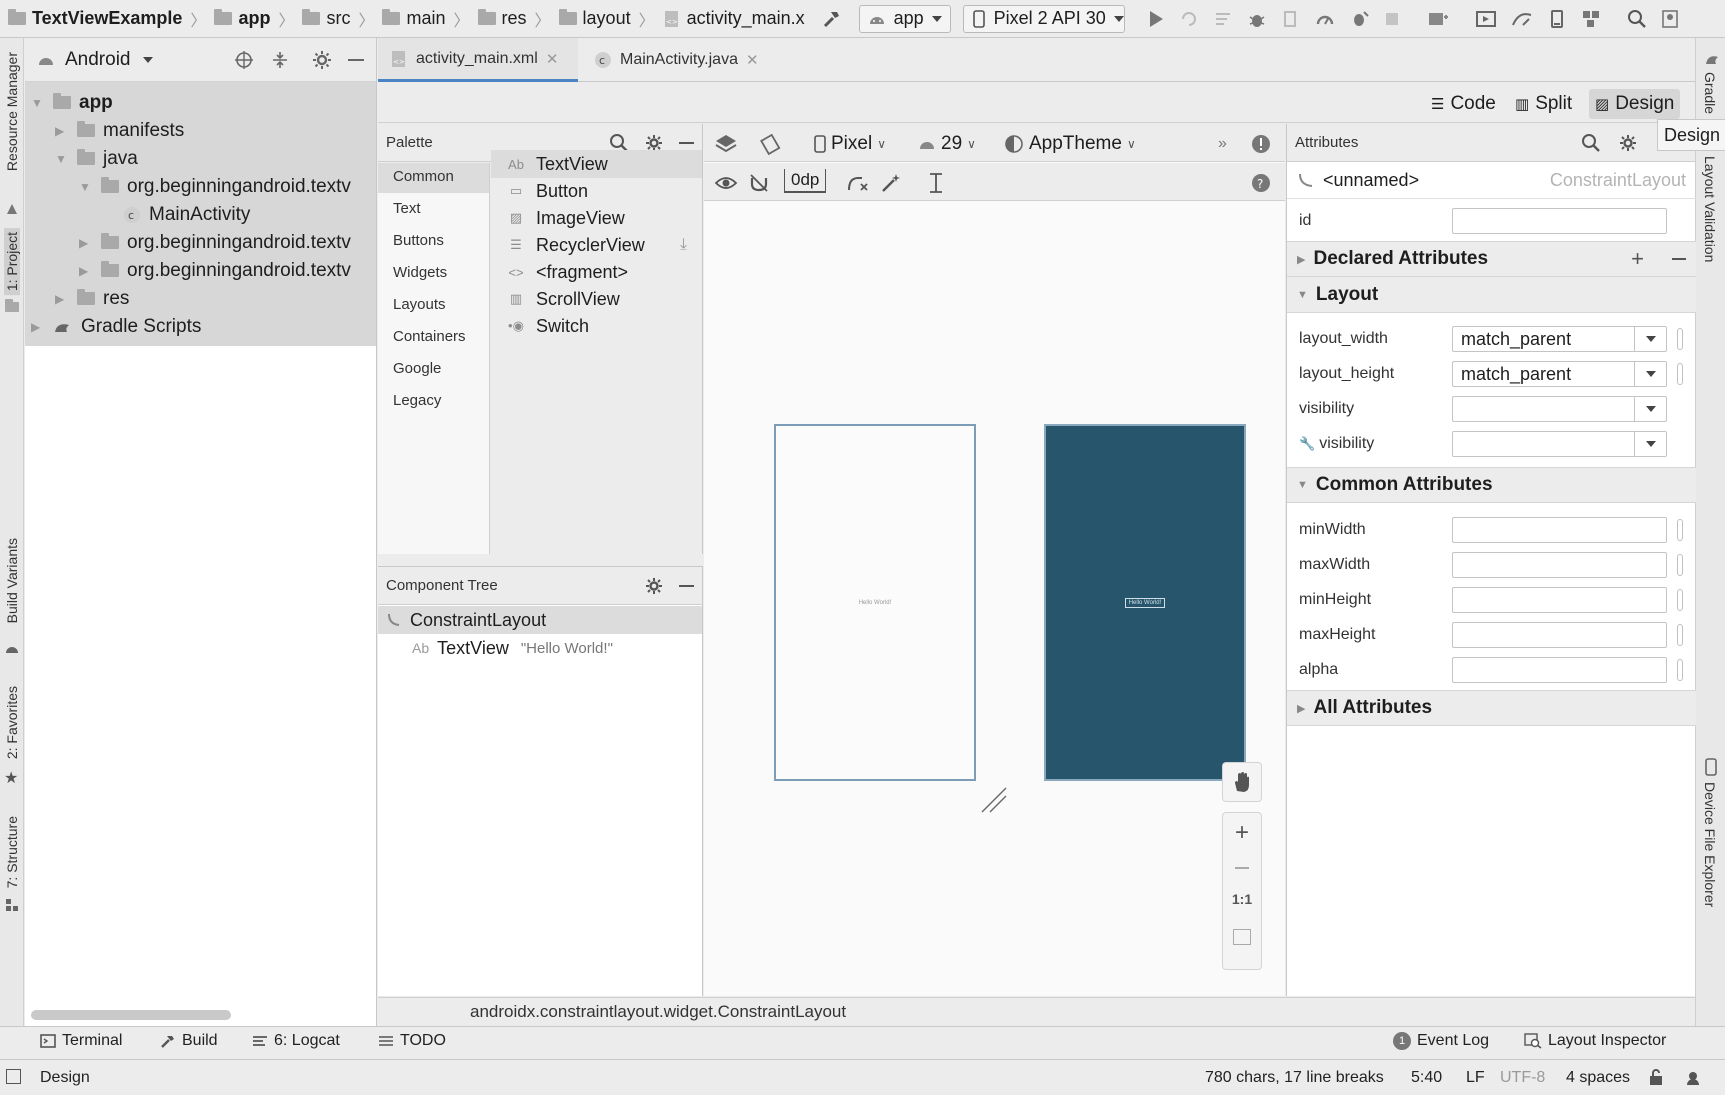 The width and height of the screenshot is (1725, 1095). Describe the element at coordinates (891, 183) in the screenshot. I see `infer-constraints-icon` at that location.